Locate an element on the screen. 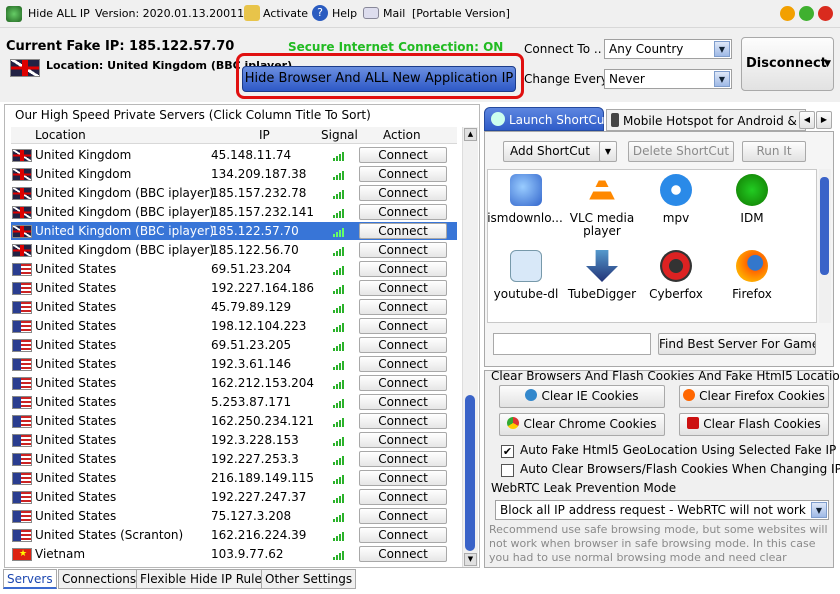  tab-scroll-right-icon: ▶ is located at coordinates (824, 120).